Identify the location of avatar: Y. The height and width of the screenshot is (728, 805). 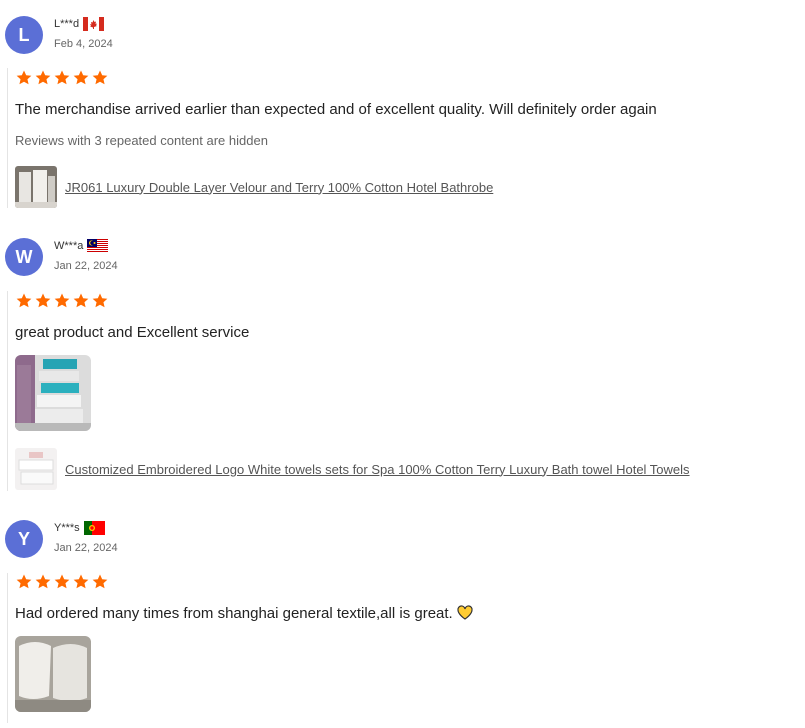
(24, 539).